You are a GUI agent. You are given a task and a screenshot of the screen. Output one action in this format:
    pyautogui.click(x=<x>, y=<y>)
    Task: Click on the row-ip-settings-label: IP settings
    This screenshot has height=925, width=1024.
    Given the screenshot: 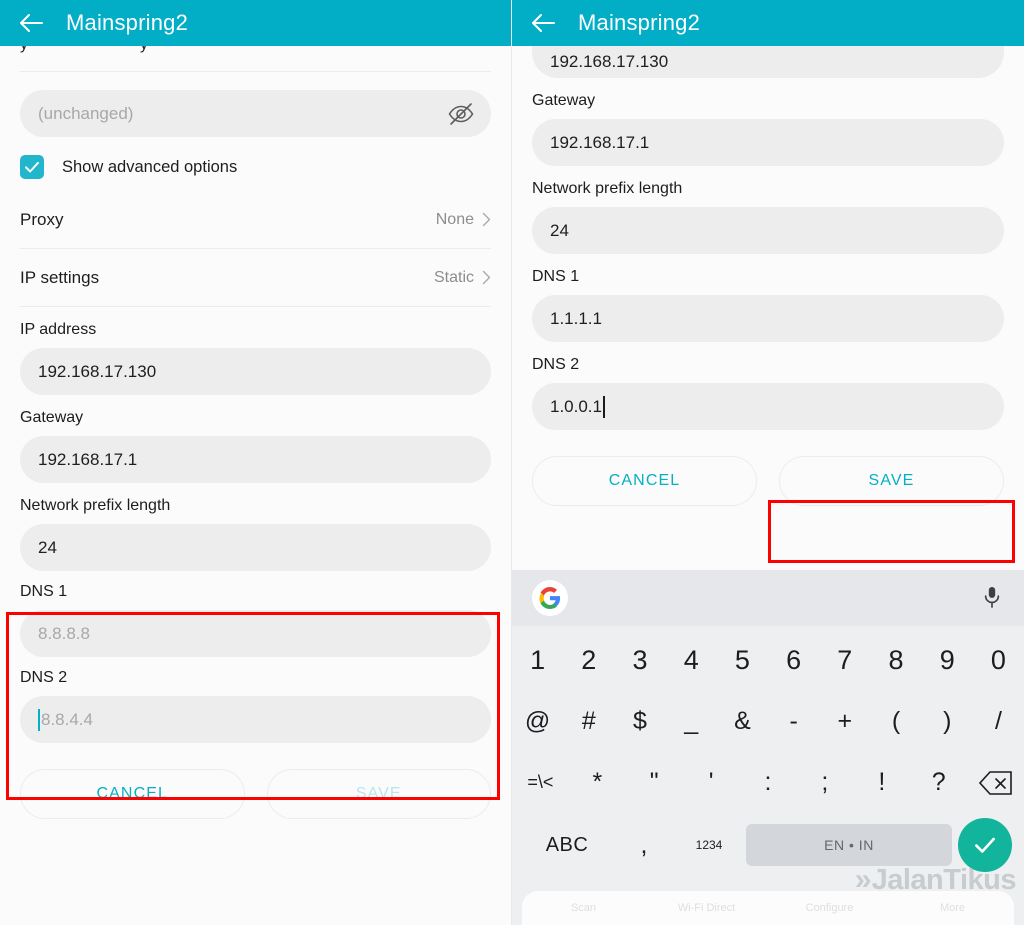 What is the action you would take?
    pyautogui.click(x=60, y=277)
    